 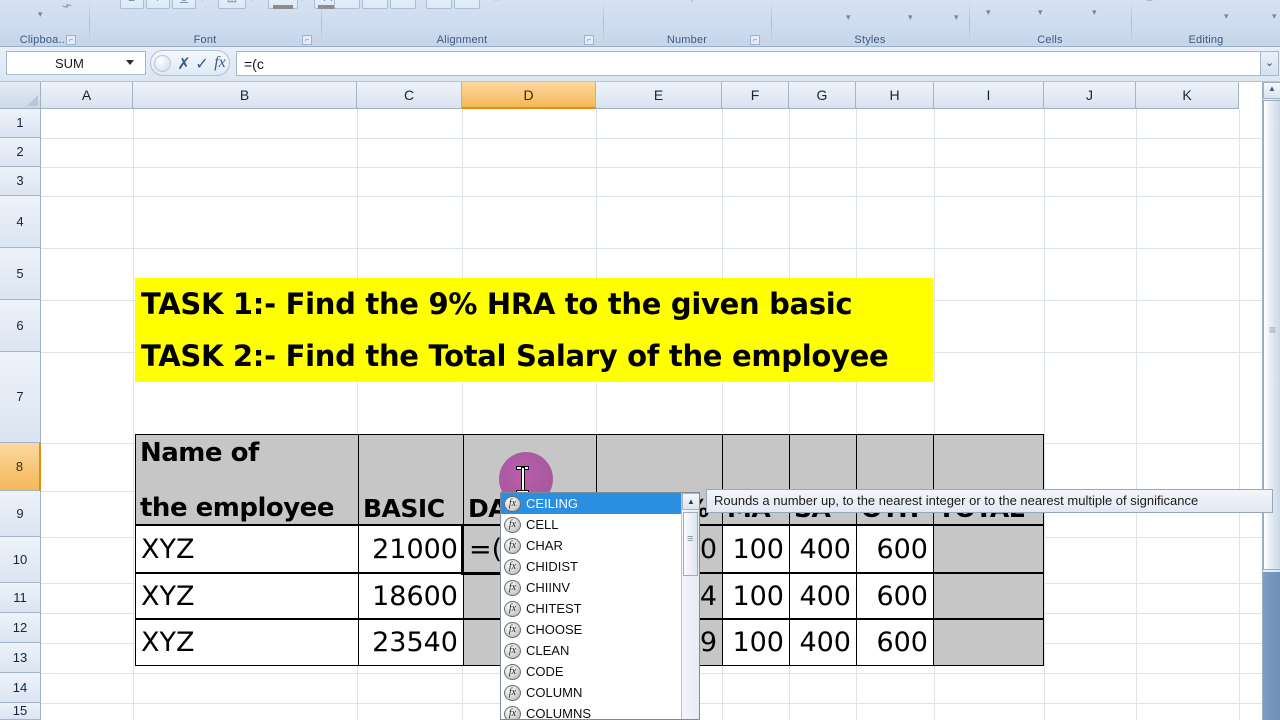 I want to click on currency-dropdown-arrow-icon: ▾, so click(x=636, y=1).